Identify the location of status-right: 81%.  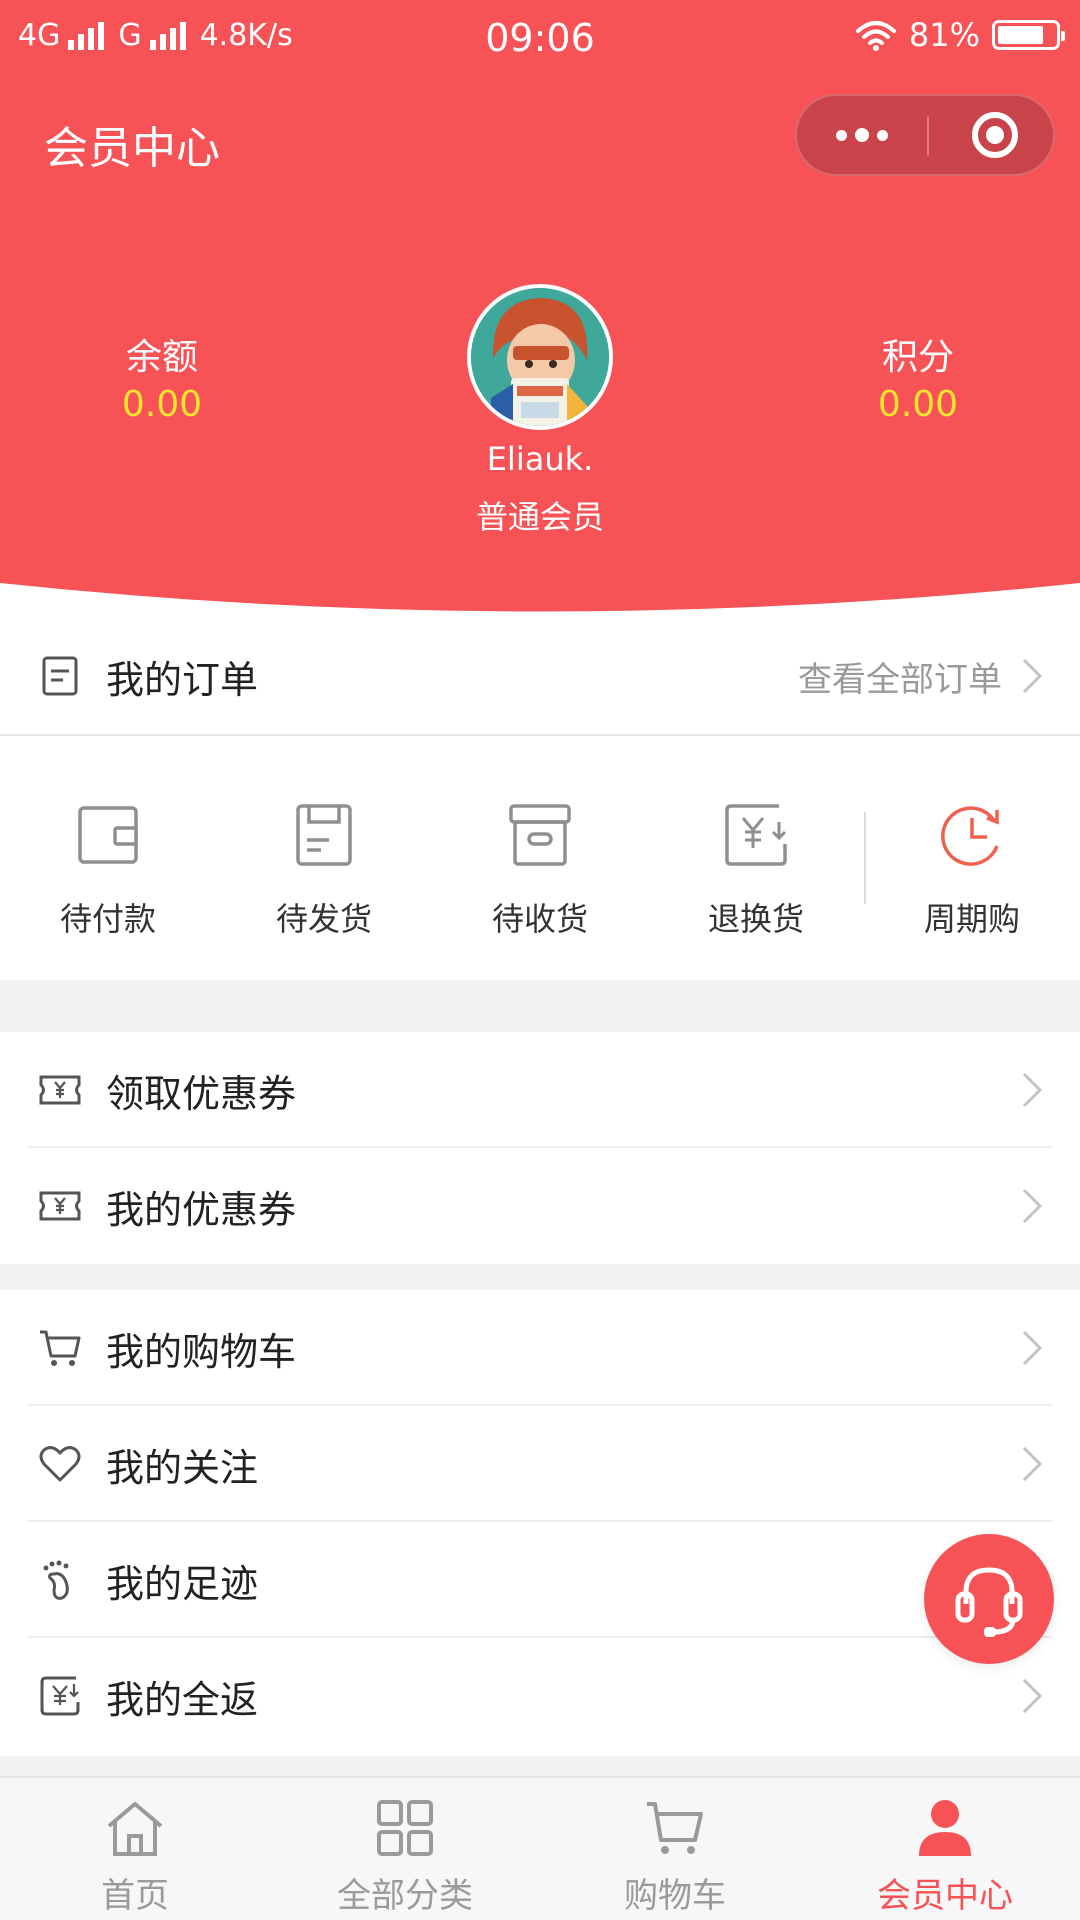
(960, 35).